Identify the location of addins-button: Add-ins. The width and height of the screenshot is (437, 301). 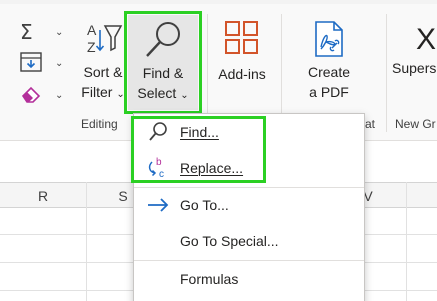
(242, 51).